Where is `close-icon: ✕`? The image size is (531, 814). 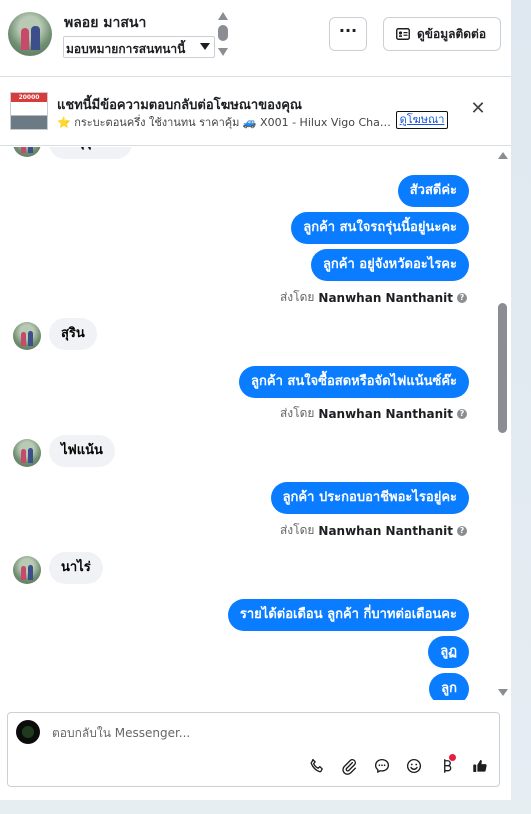
close-icon: ✕ is located at coordinates (478, 109).